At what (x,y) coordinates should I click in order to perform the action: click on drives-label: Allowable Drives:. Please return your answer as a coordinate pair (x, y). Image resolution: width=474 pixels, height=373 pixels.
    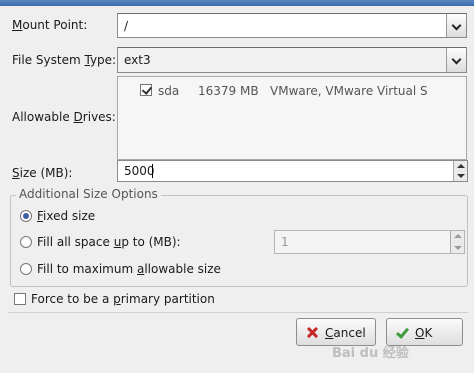
    Looking at the image, I should click on (64, 117).